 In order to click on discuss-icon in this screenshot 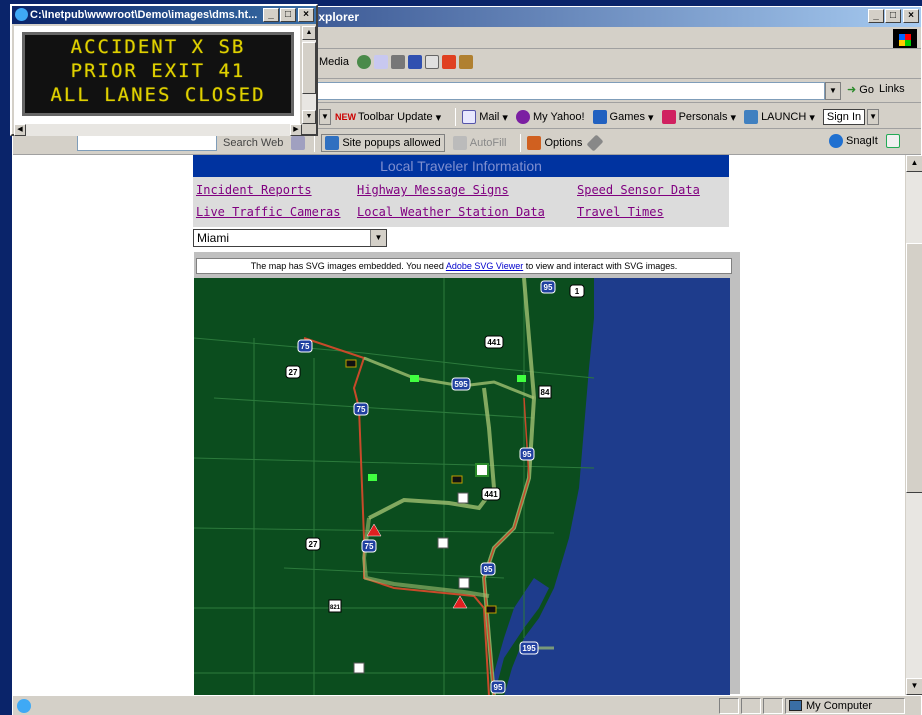, I will do `click(431, 62)`.